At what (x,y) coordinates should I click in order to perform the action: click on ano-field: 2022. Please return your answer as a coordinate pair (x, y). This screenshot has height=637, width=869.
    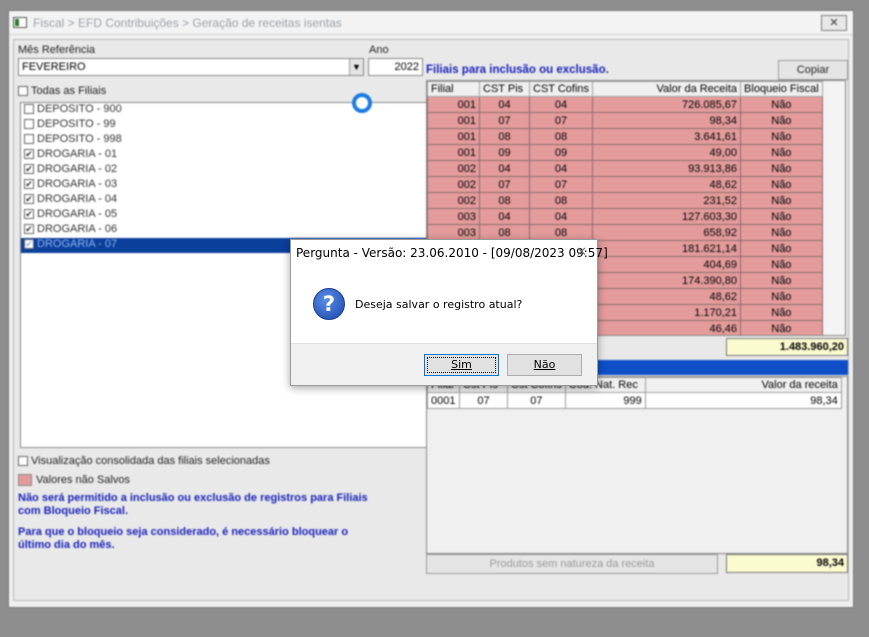
    Looking at the image, I should click on (395, 67).